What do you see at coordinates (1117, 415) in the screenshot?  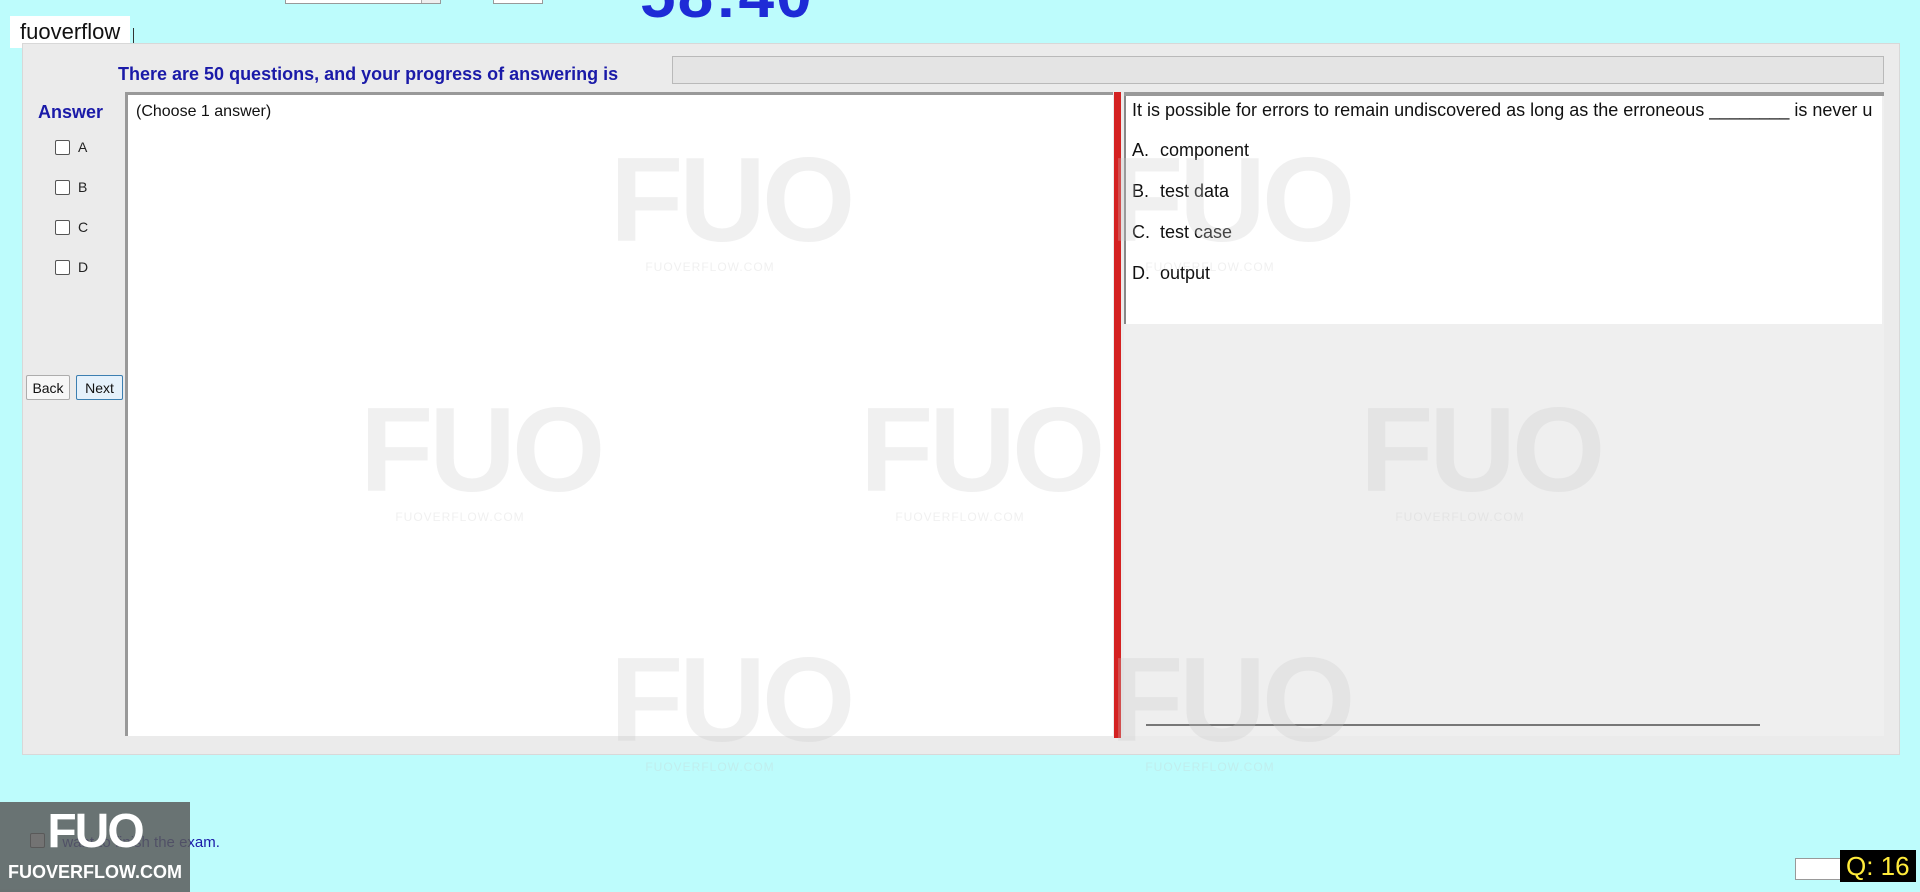 I see `pane-divider` at bounding box center [1117, 415].